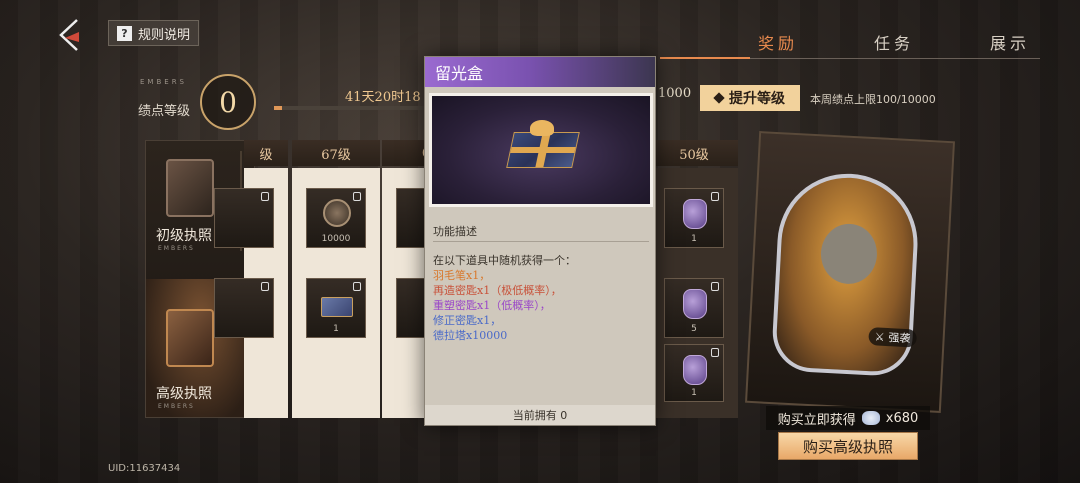 This screenshot has width=1080, height=483. I want to click on points-partial: 1000, so click(675, 93).